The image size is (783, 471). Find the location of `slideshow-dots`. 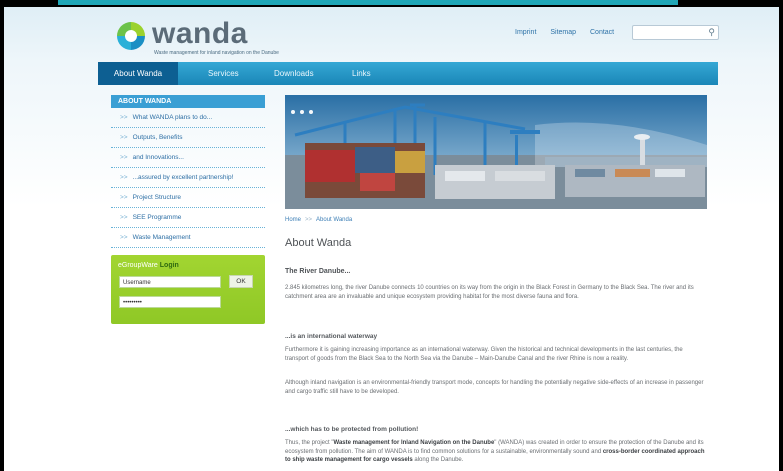

slideshow-dots is located at coordinates (304, 110).